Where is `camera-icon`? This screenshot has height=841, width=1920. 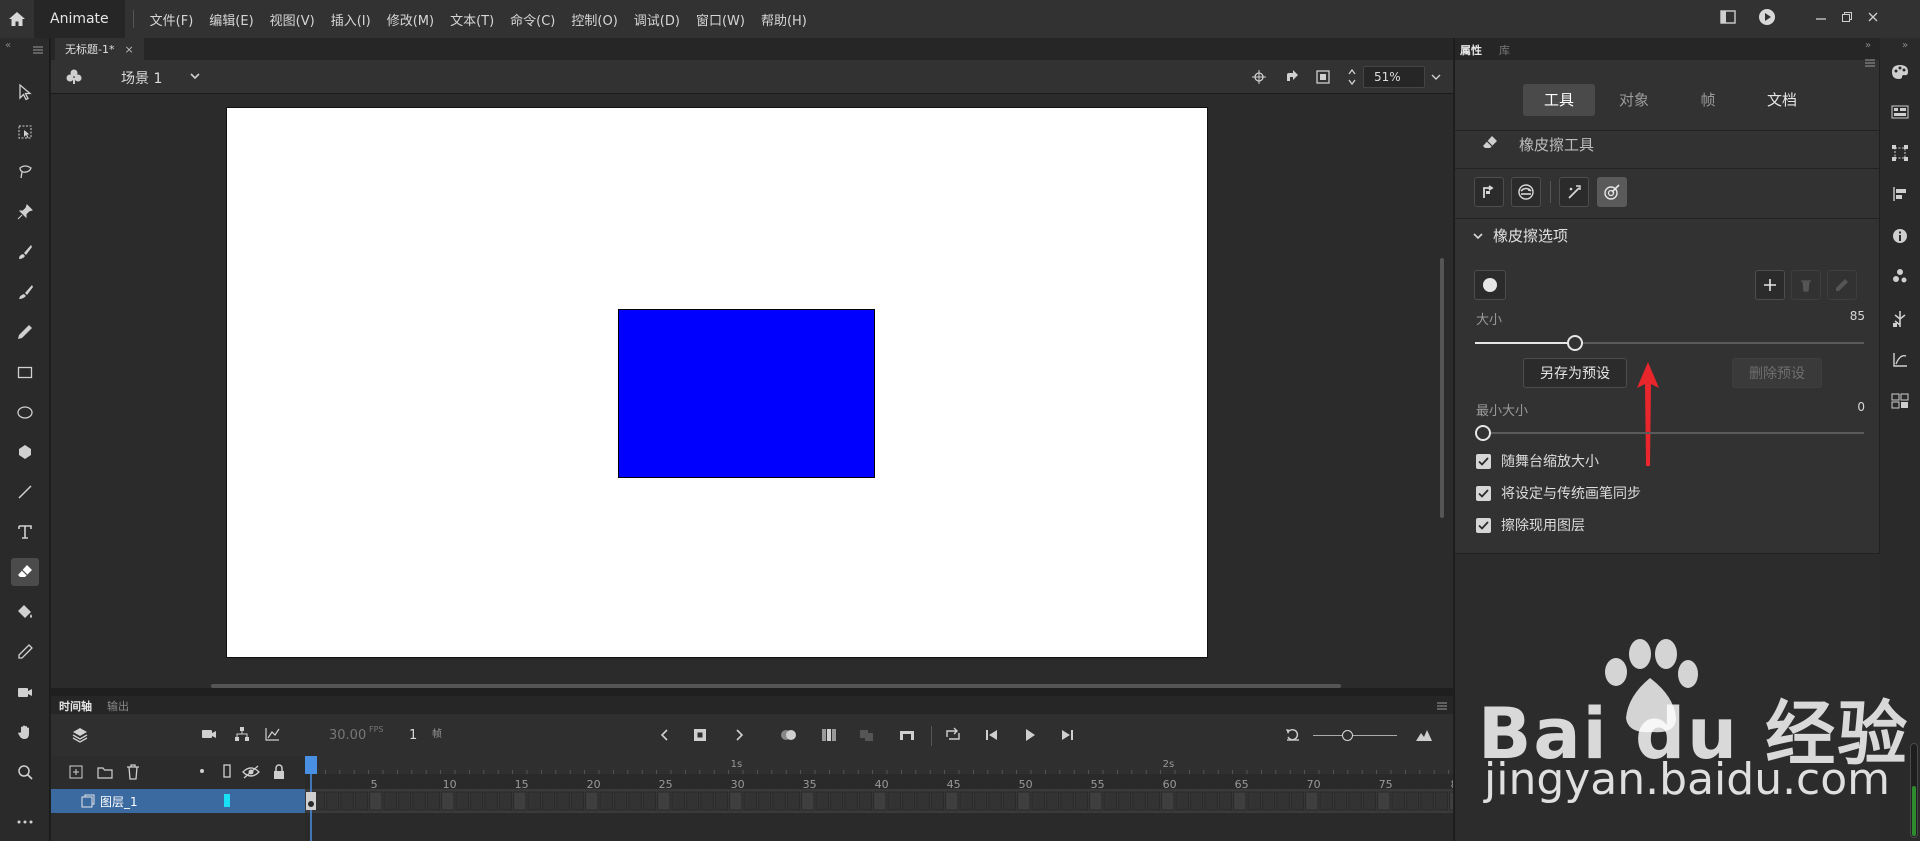
camera-icon is located at coordinates (209, 736).